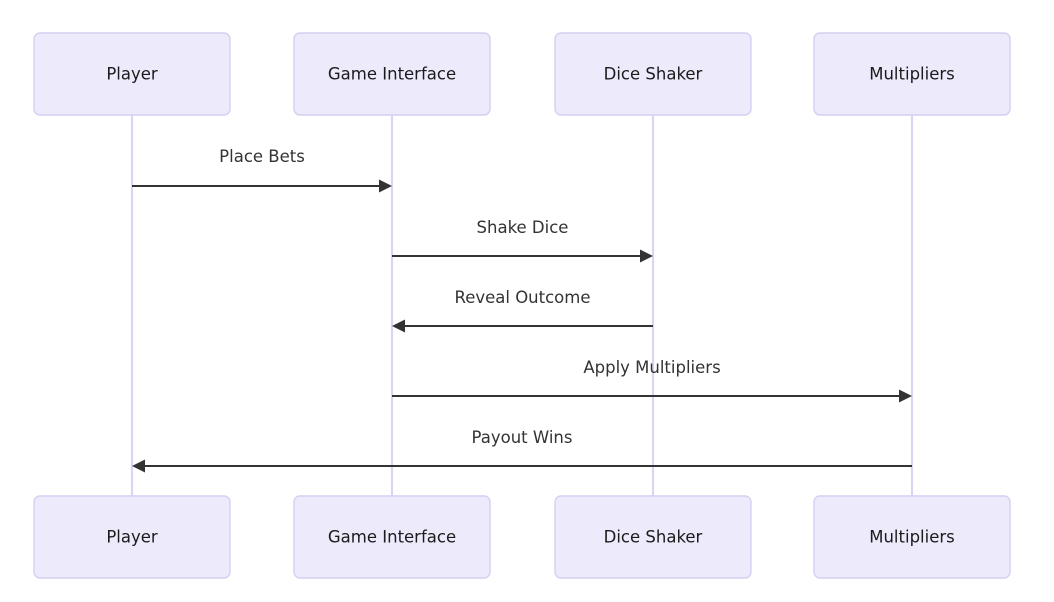 This screenshot has height=602, width=1054. Describe the element at coordinates (522, 437) in the screenshot. I see `message-label-payout-wins: Payout Wins` at that location.